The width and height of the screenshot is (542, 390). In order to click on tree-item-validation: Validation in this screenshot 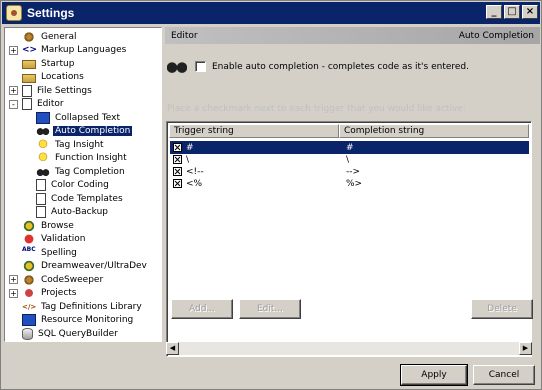, I will do `click(54, 239)`.